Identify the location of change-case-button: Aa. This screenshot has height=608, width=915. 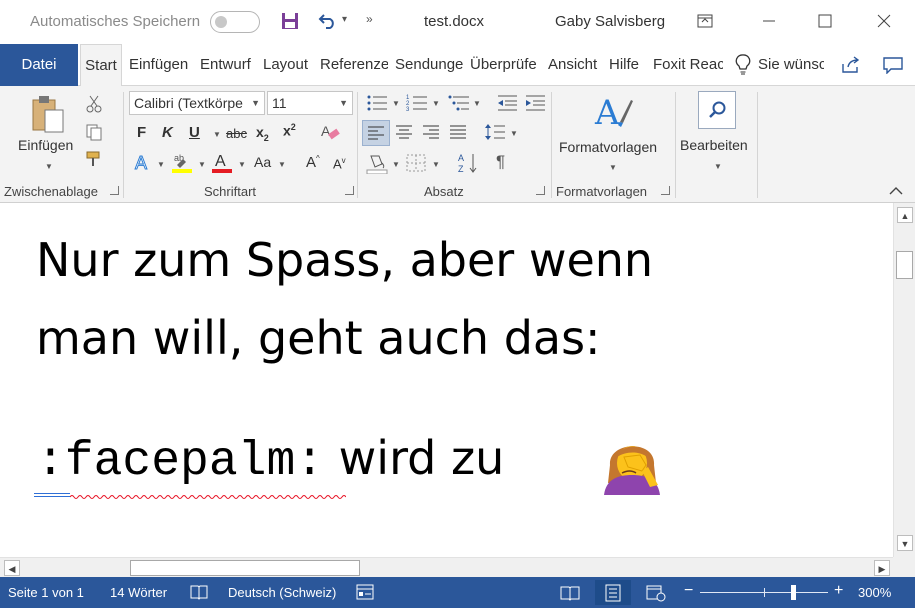
(262, 162).